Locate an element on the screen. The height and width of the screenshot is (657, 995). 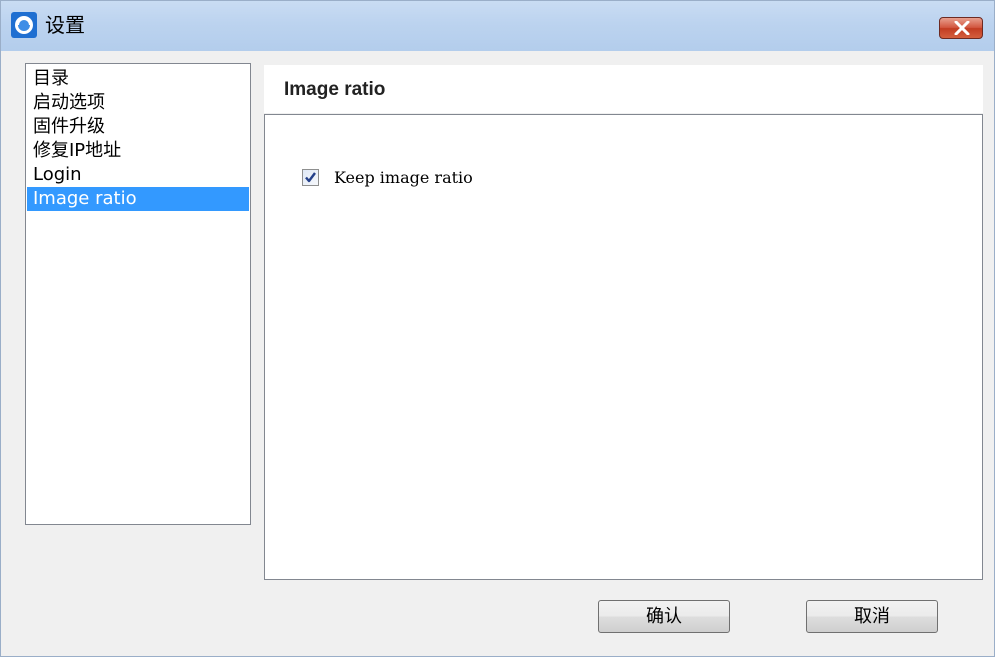
nav-item-directory: 目录 is located at coordinates (138, 79).